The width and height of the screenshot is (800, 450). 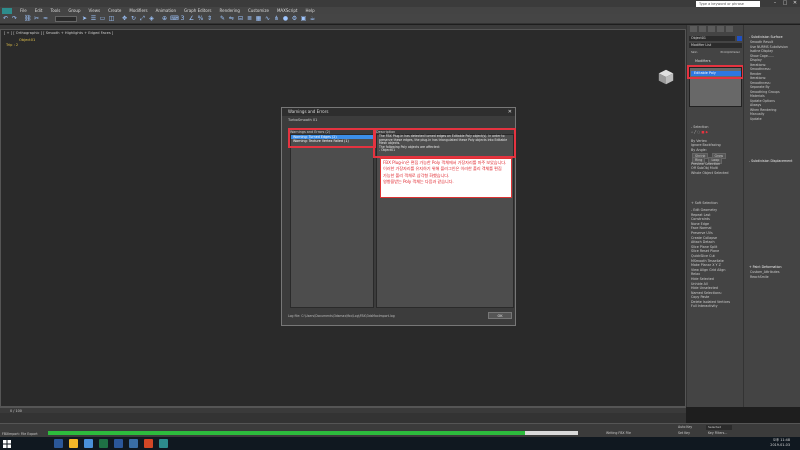 I want to click on viewcube-icon, so click(x=666, y=77).